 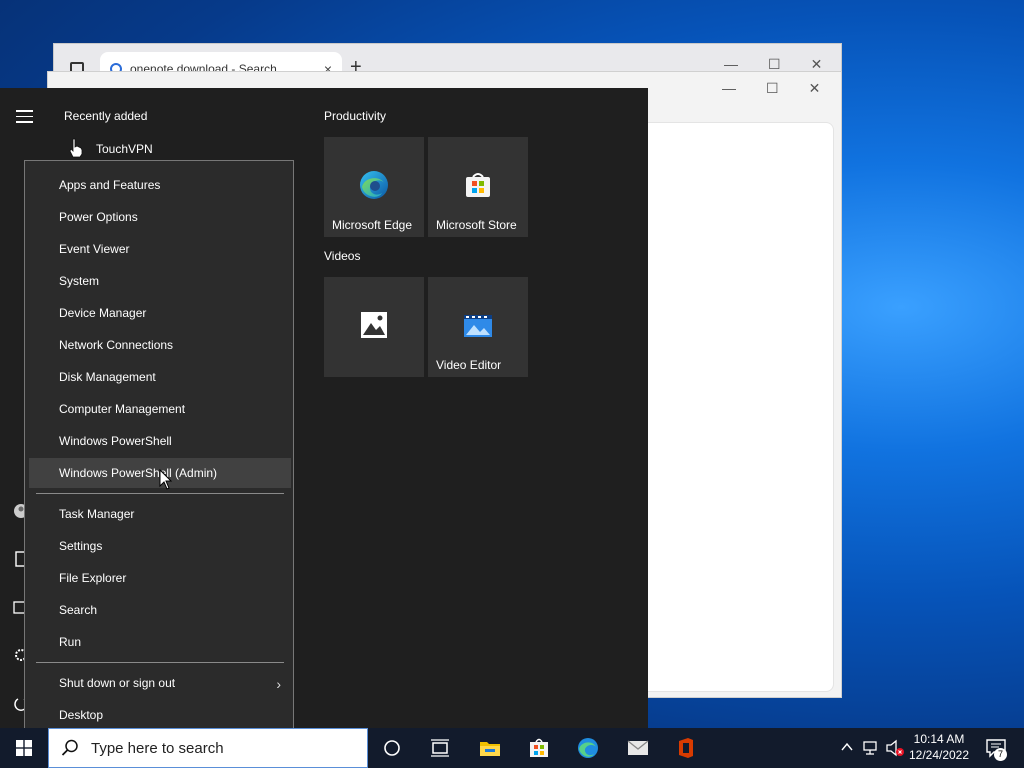 I want to click on menu-item-event-viewer: Event Viewer, so click(x=160, y=249).